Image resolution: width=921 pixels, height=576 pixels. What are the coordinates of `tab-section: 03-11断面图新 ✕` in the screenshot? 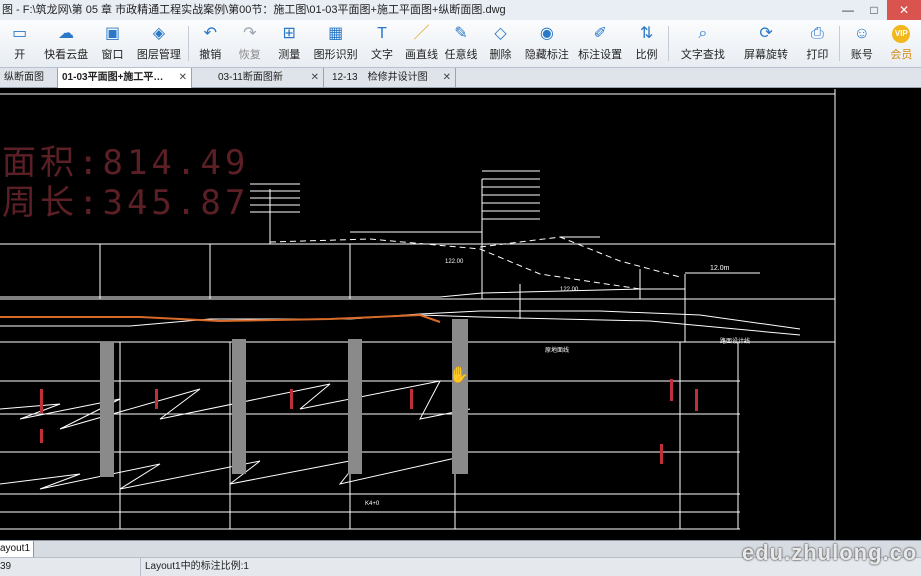 It's located at (258, 78).